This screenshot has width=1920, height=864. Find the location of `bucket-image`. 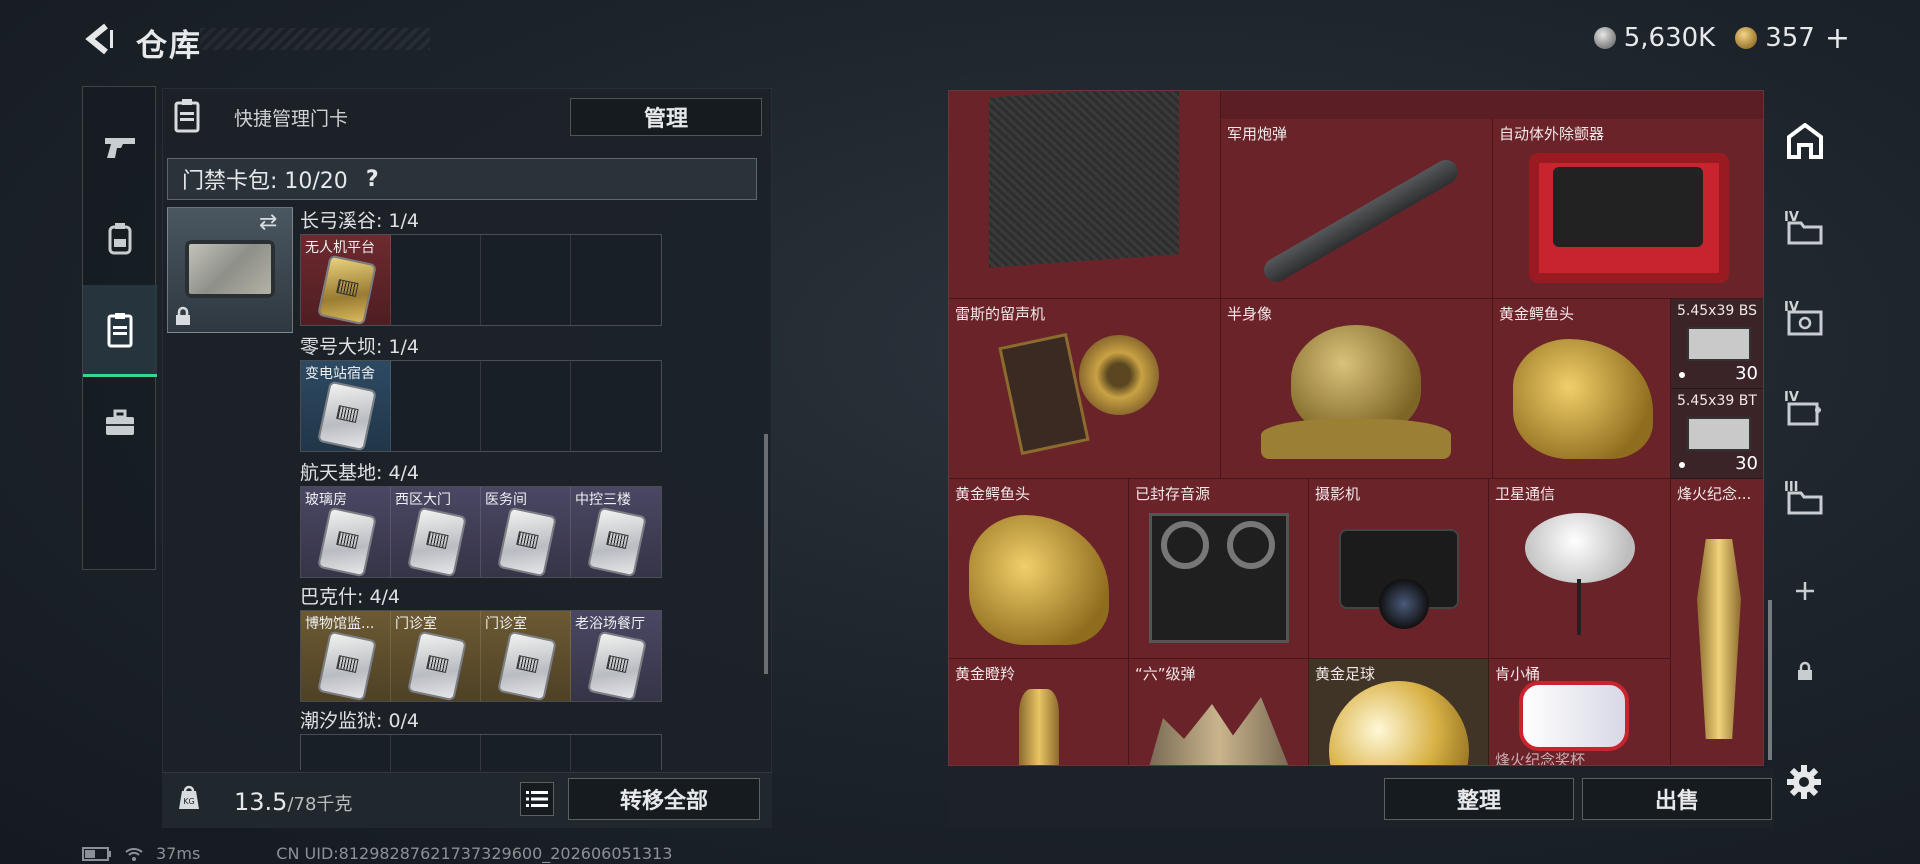

bucket-image is located at coordinates (1574, 716).